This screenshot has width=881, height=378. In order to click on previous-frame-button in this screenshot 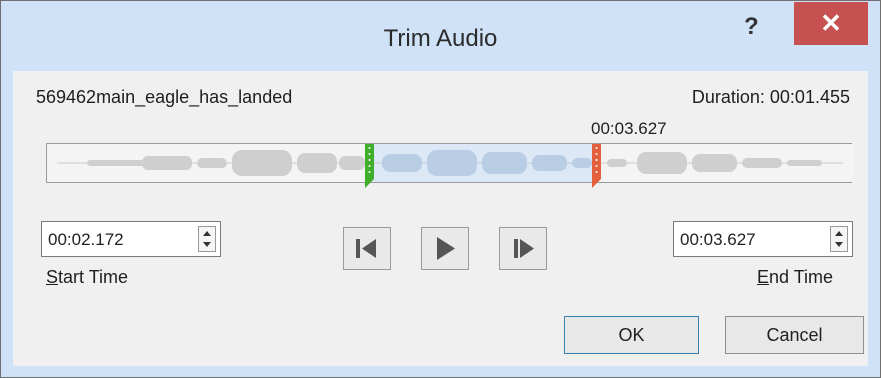, I will do `click(367, 248)`.